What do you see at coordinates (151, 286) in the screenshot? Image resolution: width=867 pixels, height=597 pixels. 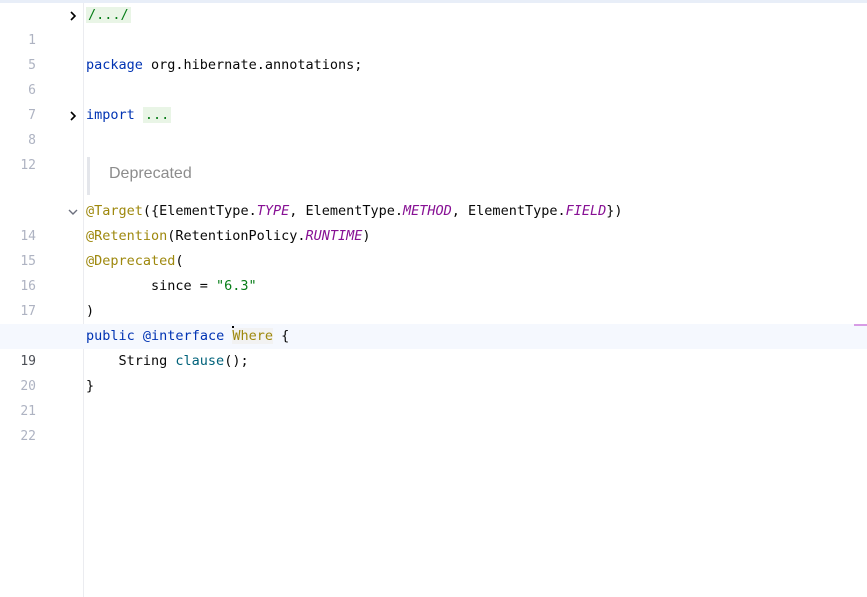 I see `code-text: since =` at bounding box center [151, 286].